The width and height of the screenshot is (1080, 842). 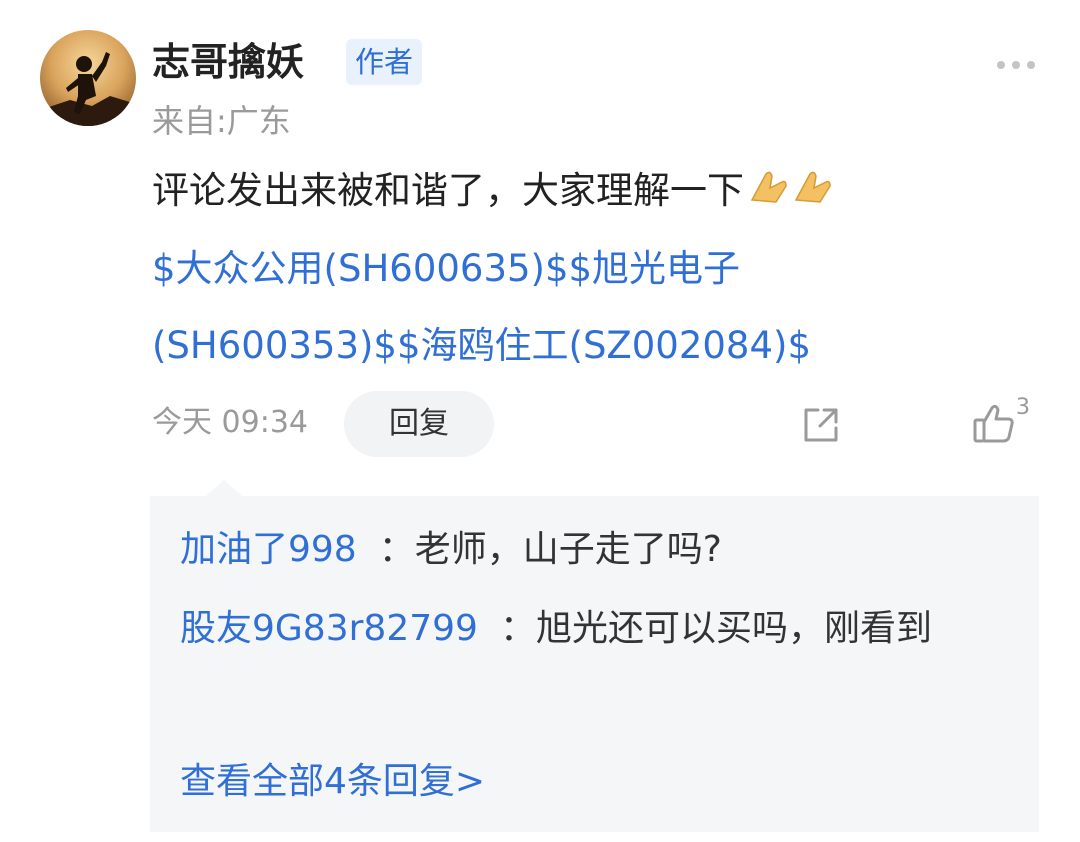 I want to click on timestamp: 今天 09:34, so click(x=230, y=422).